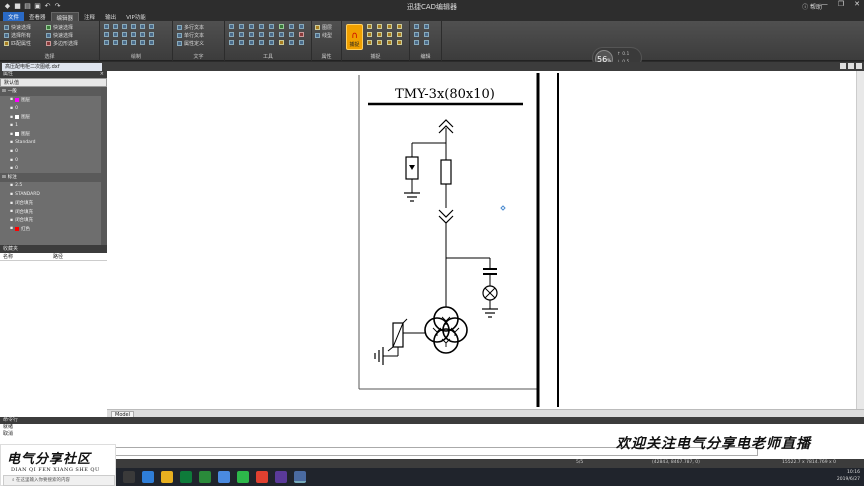 This screenshot has height=486, width=864. What do you see at coordinates (426, 26) in the screenshot?
I see `cut-icon` at bounding box center [426, 26].